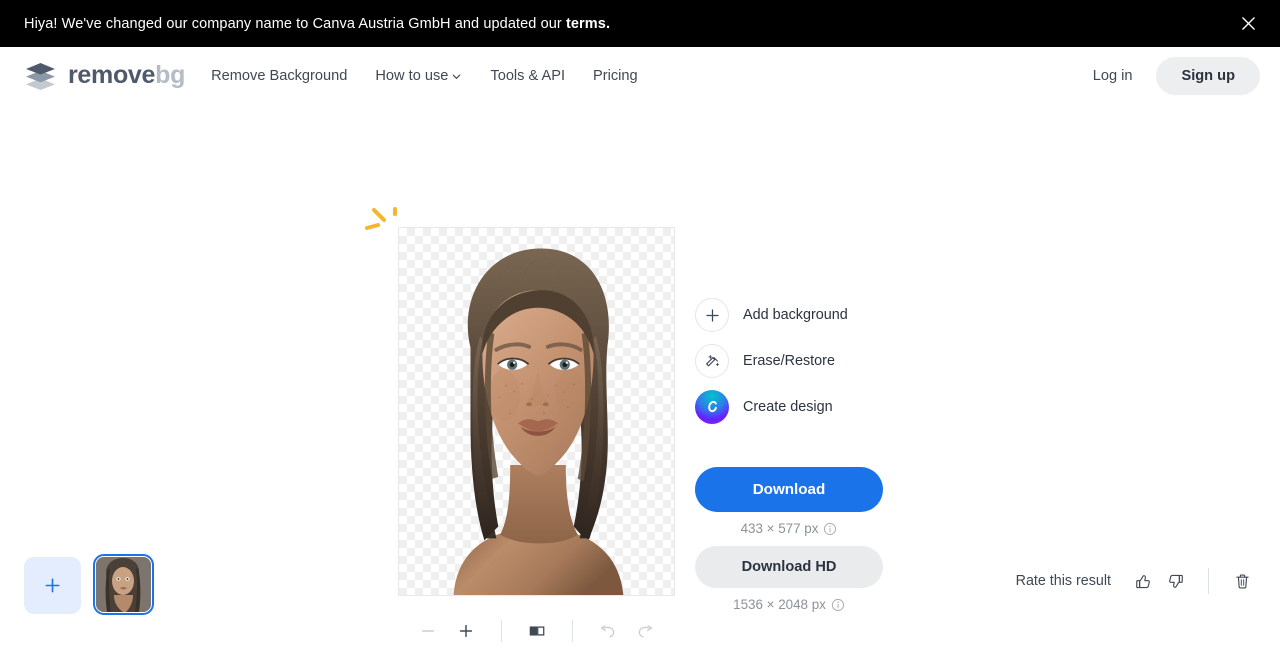 Image resolution: width=1280 pixels, height=661 pixels. I want to click on banner-terms-link: terms., so click(588, 24).